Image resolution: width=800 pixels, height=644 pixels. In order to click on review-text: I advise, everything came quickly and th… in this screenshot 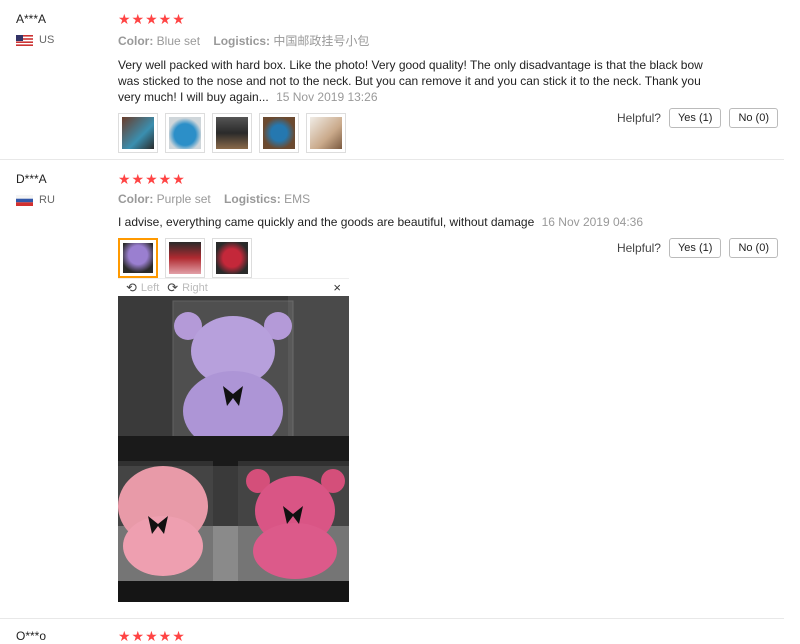, I will do `click(326, 222)`.